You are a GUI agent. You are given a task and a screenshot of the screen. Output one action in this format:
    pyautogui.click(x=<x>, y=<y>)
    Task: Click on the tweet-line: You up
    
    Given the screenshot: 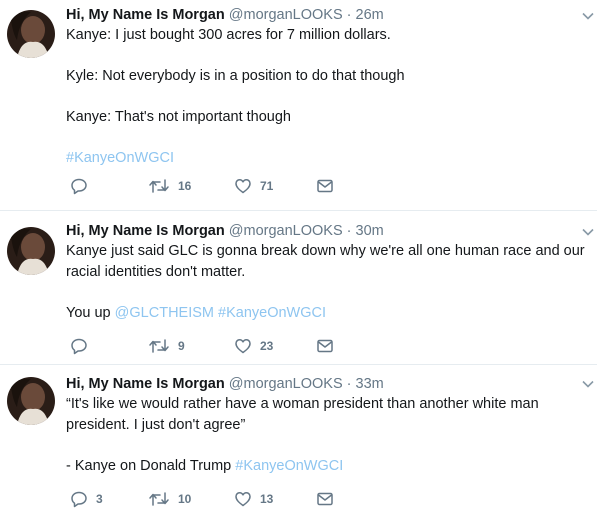 What is the action you would take?
    pyautogui.click(x=88, y=312)
    